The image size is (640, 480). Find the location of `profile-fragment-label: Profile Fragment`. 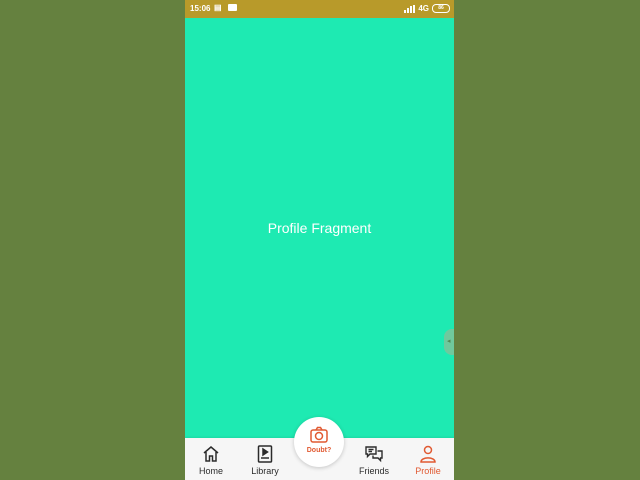

profile-fragment-label: Profile Fragment is located at coordinates (319, 228).